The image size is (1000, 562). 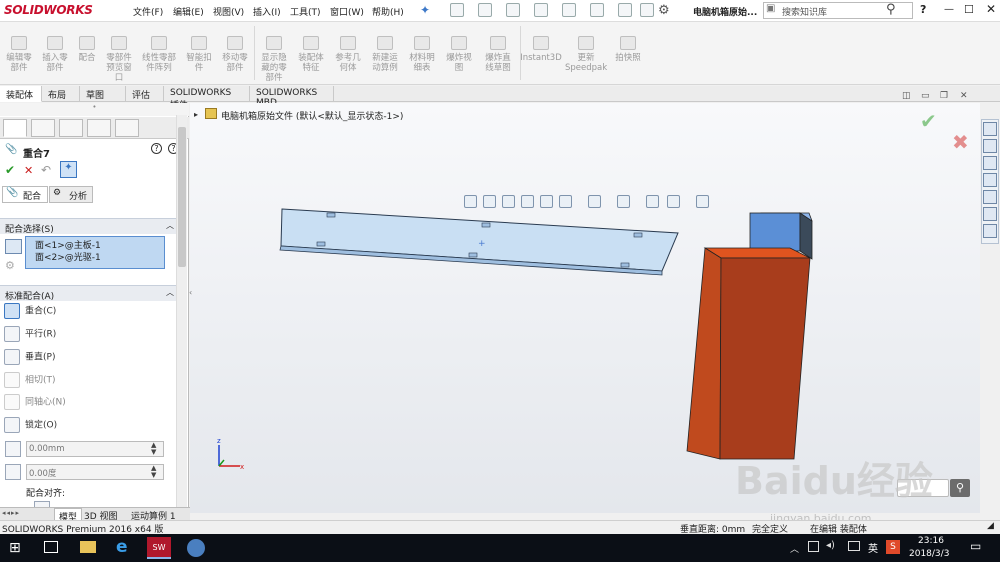 I want to click on select-icon, so click(x=597, y=10).